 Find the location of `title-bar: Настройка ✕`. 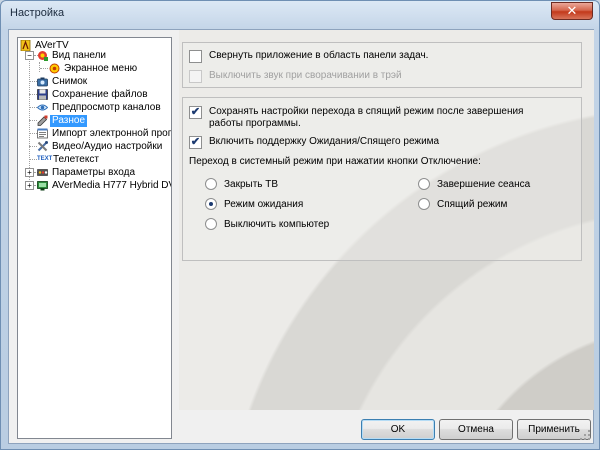

title-bar: Настройка ✕ is located at coordinates (300, 14).